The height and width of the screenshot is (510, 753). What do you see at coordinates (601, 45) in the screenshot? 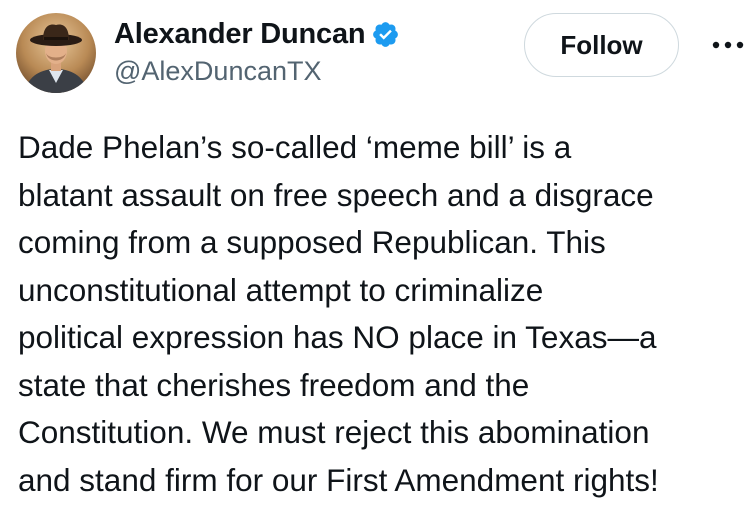
I see `follow-button: Follow` at bounding box center [601, 45].